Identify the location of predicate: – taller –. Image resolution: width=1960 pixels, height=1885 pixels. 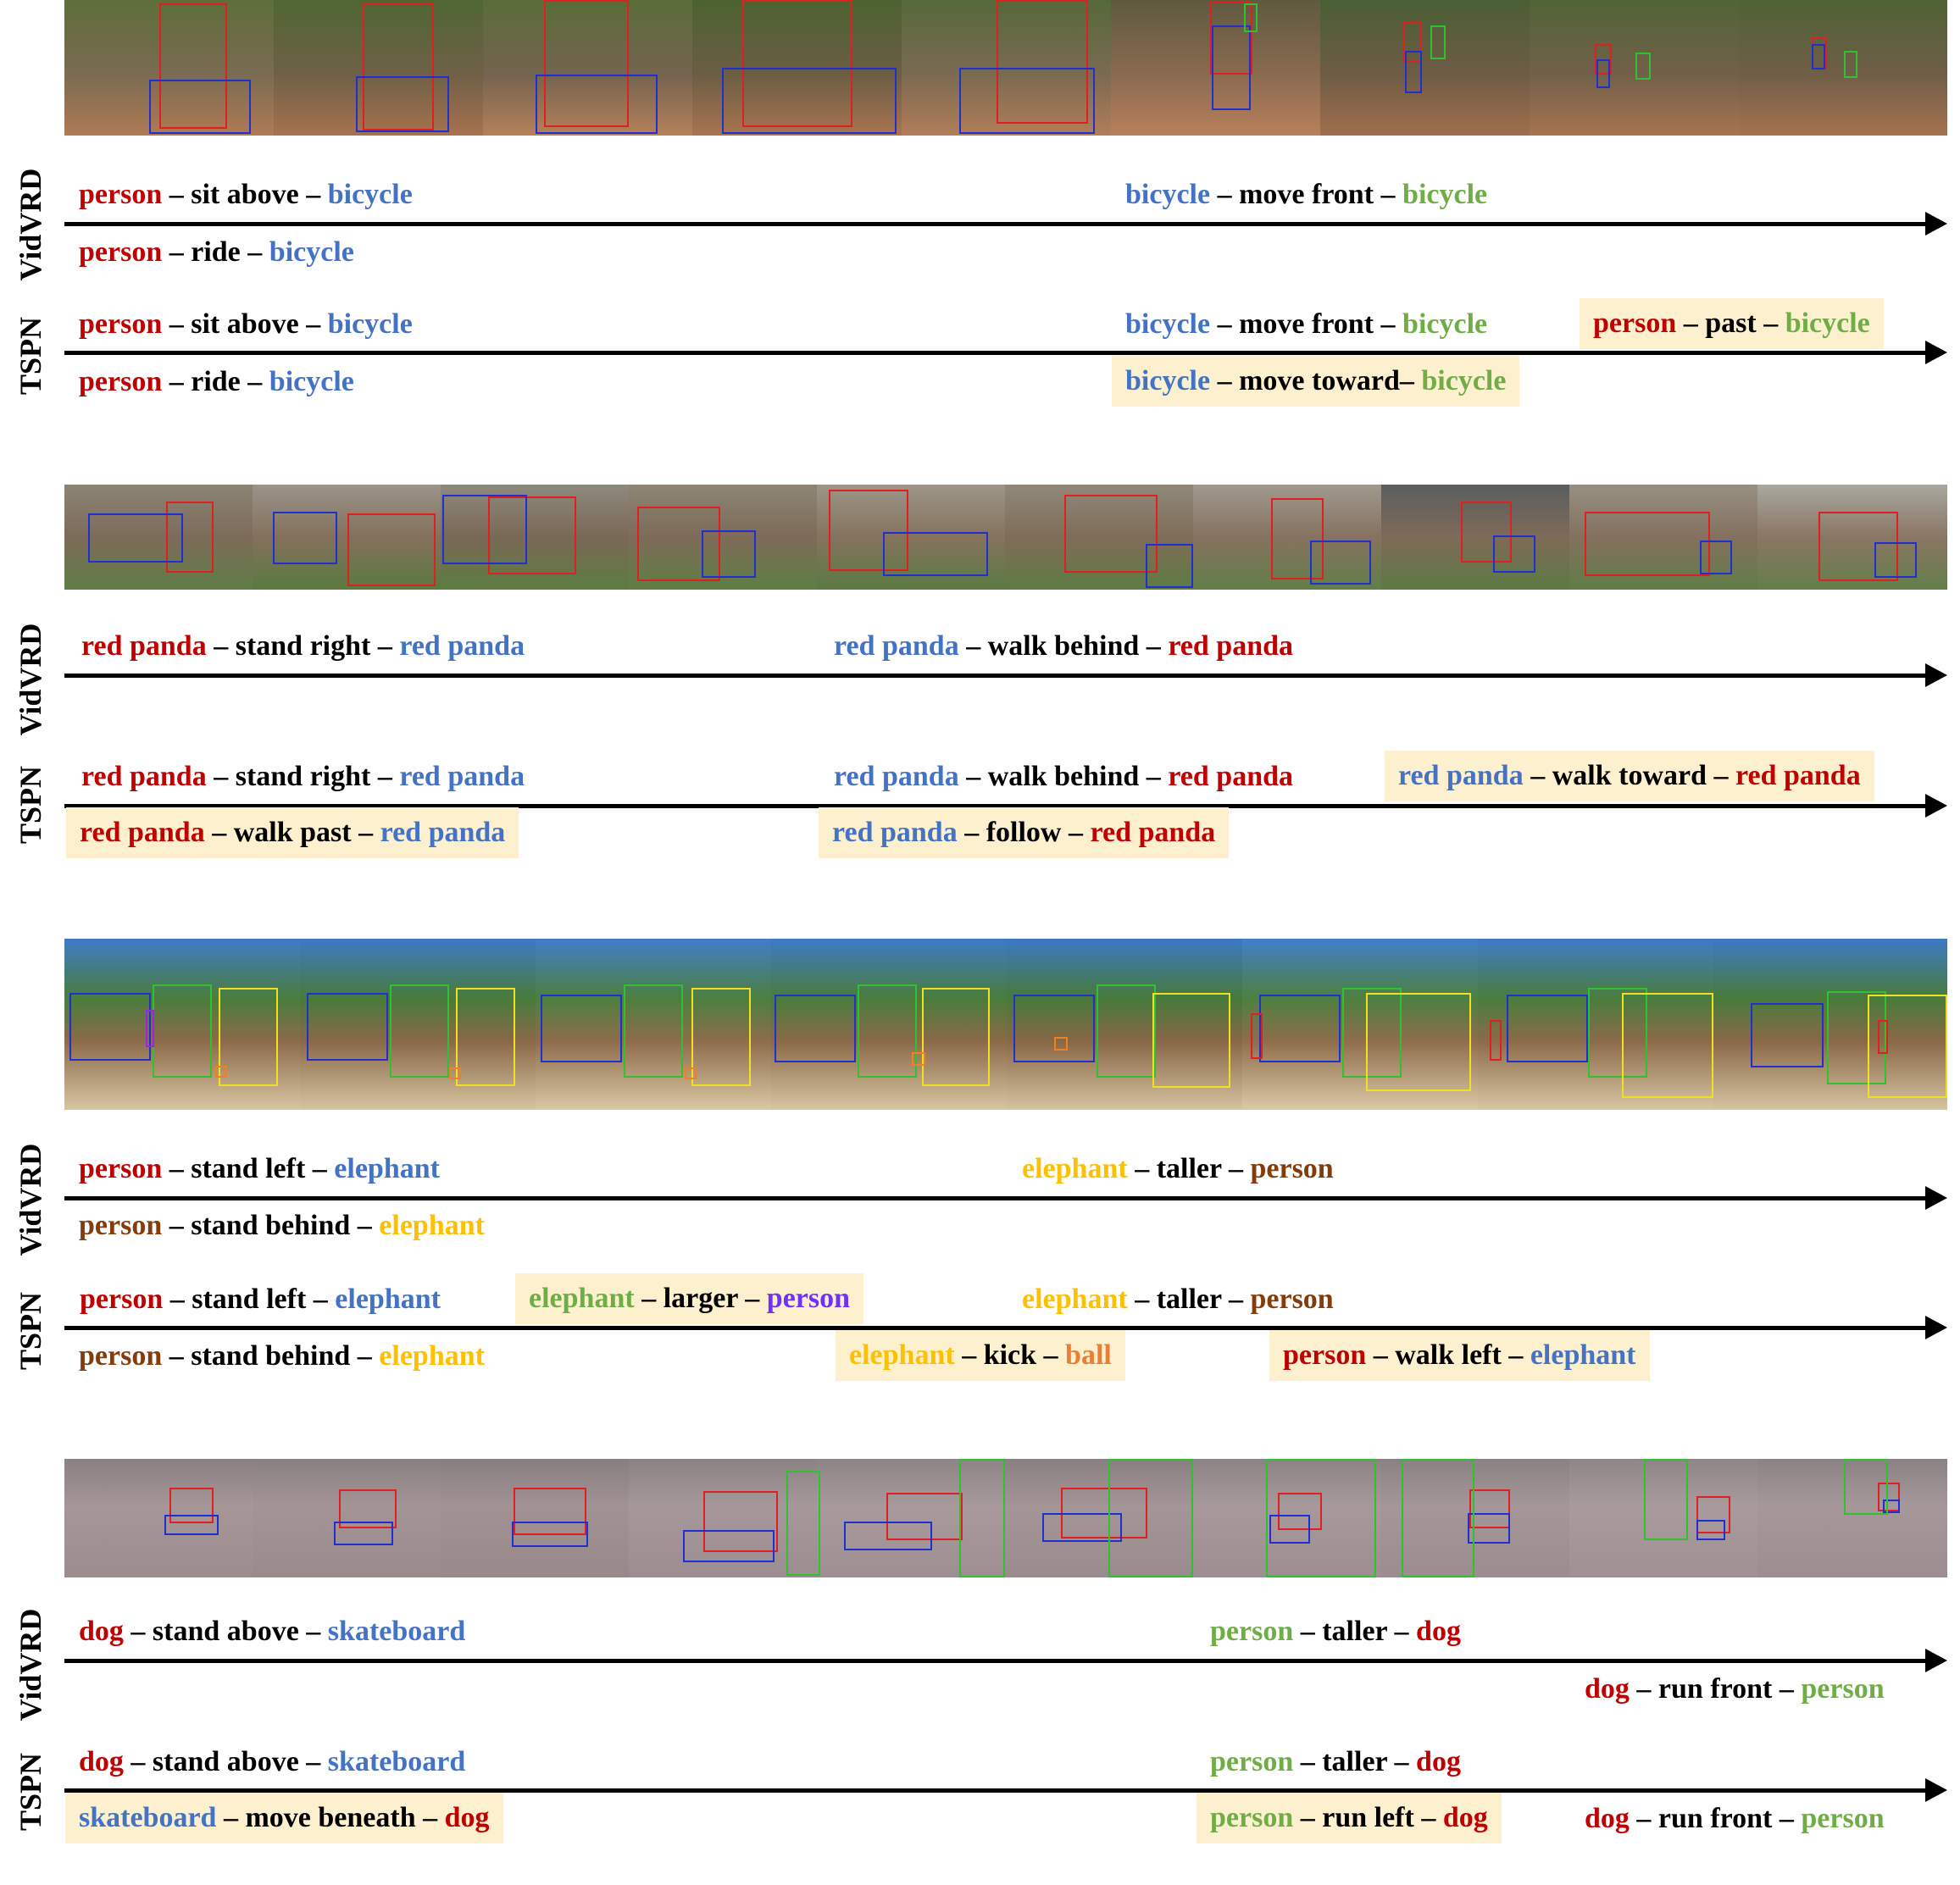
(1355, 1631).